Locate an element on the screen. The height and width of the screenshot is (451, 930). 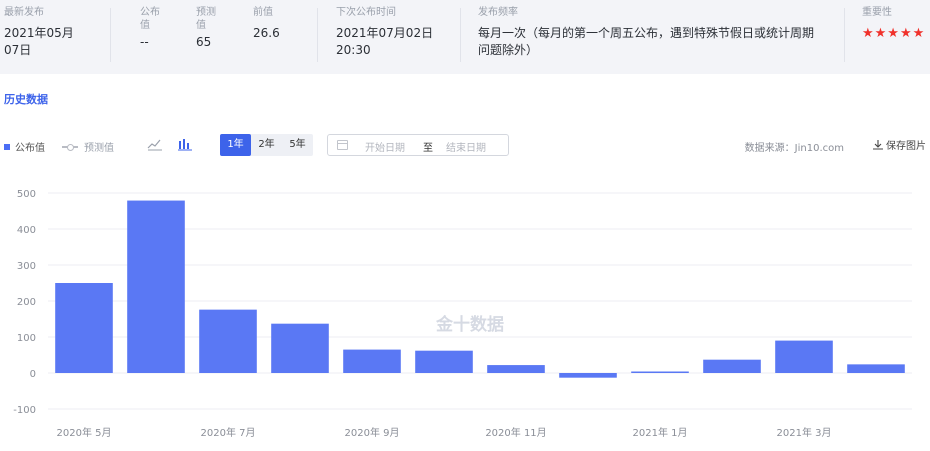
frequency-text: 每月一次（每月的第一个周五公布，遇到特殊节假日或统计周期 问题除外） is located at coordinates (646, 42).